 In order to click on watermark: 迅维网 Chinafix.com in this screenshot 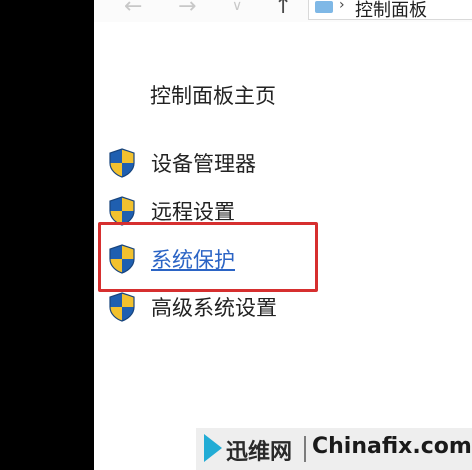, I will do `click(334, 449)`.